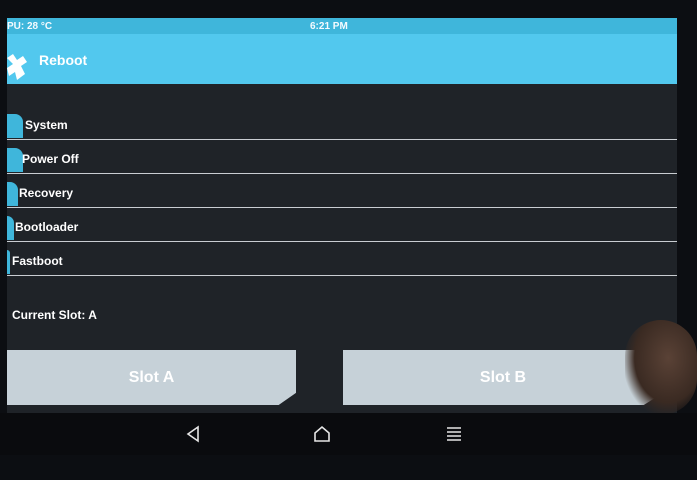  What do you see at coordinates (63, 60) in the screenshot?
I see `page-title: Reboot` at bounding box center [63, 60].